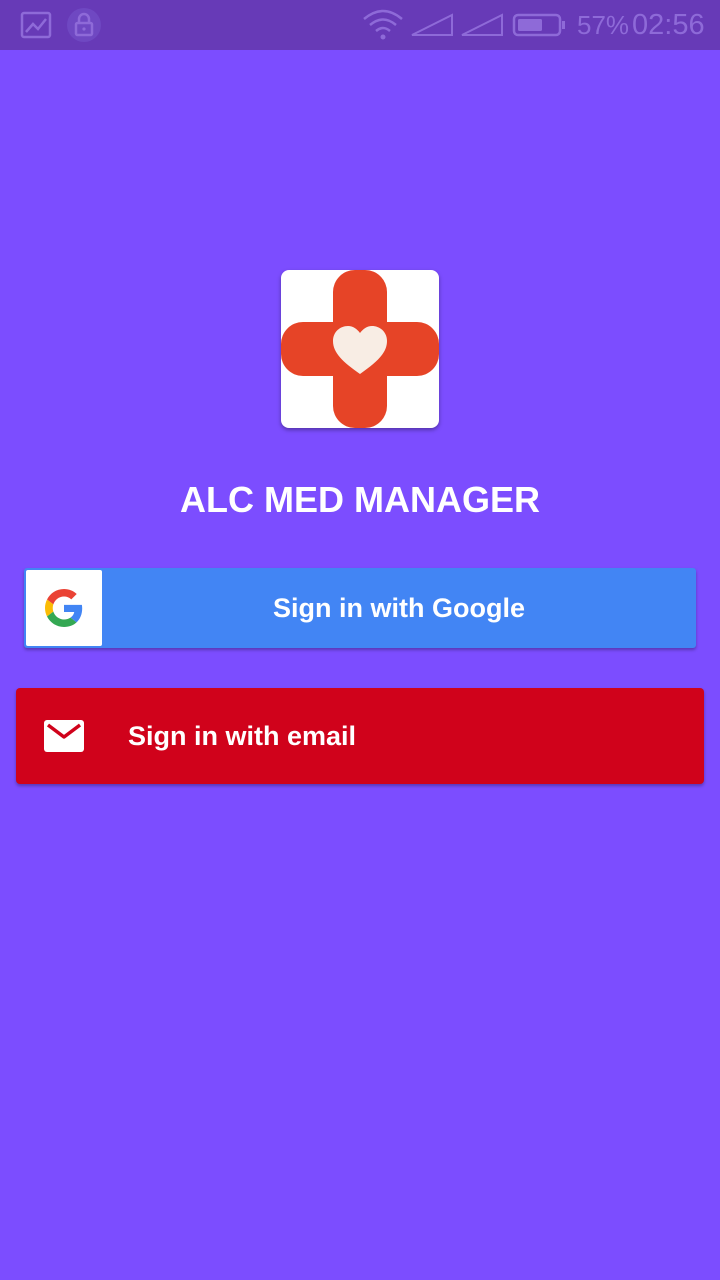  What do you see at coordinates (84, 25) in the screenshot?
I see `lock-icon` at bounding box center [84, 25].